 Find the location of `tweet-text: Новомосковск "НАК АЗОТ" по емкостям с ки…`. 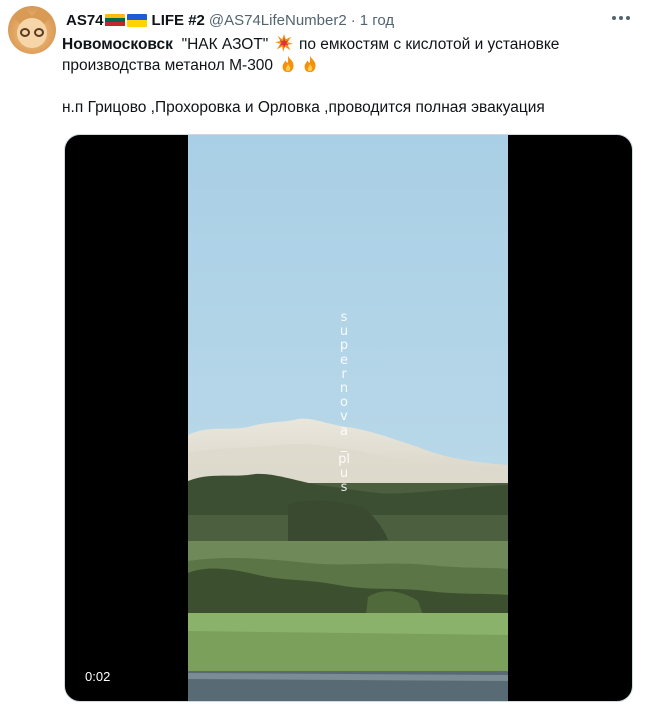

tweet-text: Новомосковск "НАК АЗОТ" по емкостям с ки… is located at coordinates (347, 76).